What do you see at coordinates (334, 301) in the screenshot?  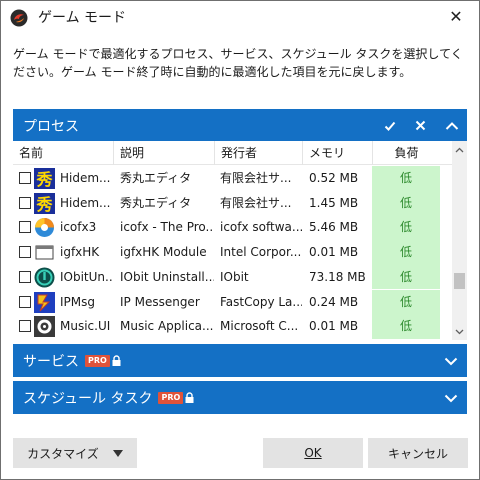 I see `process-memory: 0.24 MB` at bounding box center [334, 301].